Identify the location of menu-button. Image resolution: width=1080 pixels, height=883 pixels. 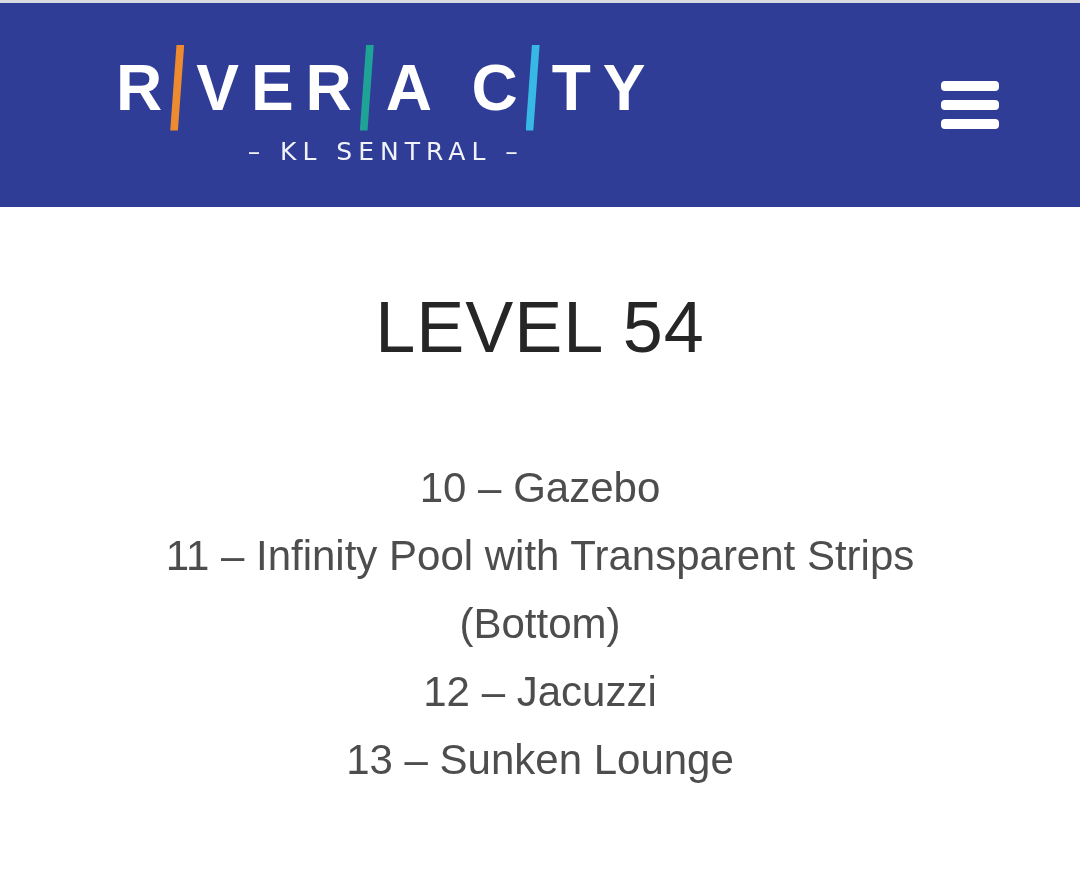
(970, 105).